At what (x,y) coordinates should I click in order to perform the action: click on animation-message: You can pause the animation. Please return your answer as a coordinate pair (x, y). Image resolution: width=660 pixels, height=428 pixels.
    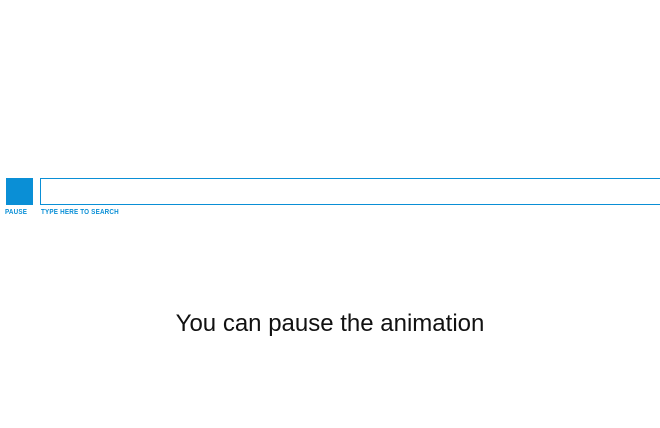
    Looking at the image, I should click on (330, 323).